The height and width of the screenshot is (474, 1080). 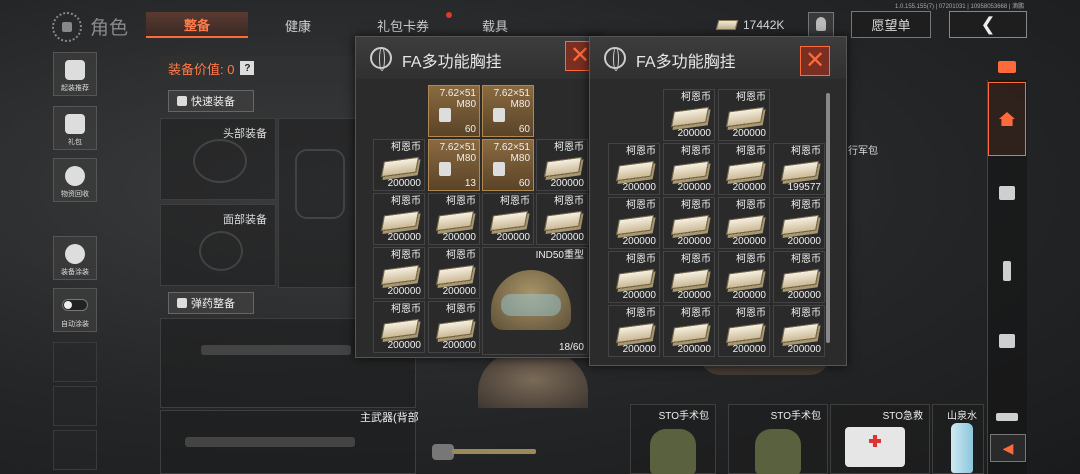 I want to click on shovel-item, so click(x=484, y=451).